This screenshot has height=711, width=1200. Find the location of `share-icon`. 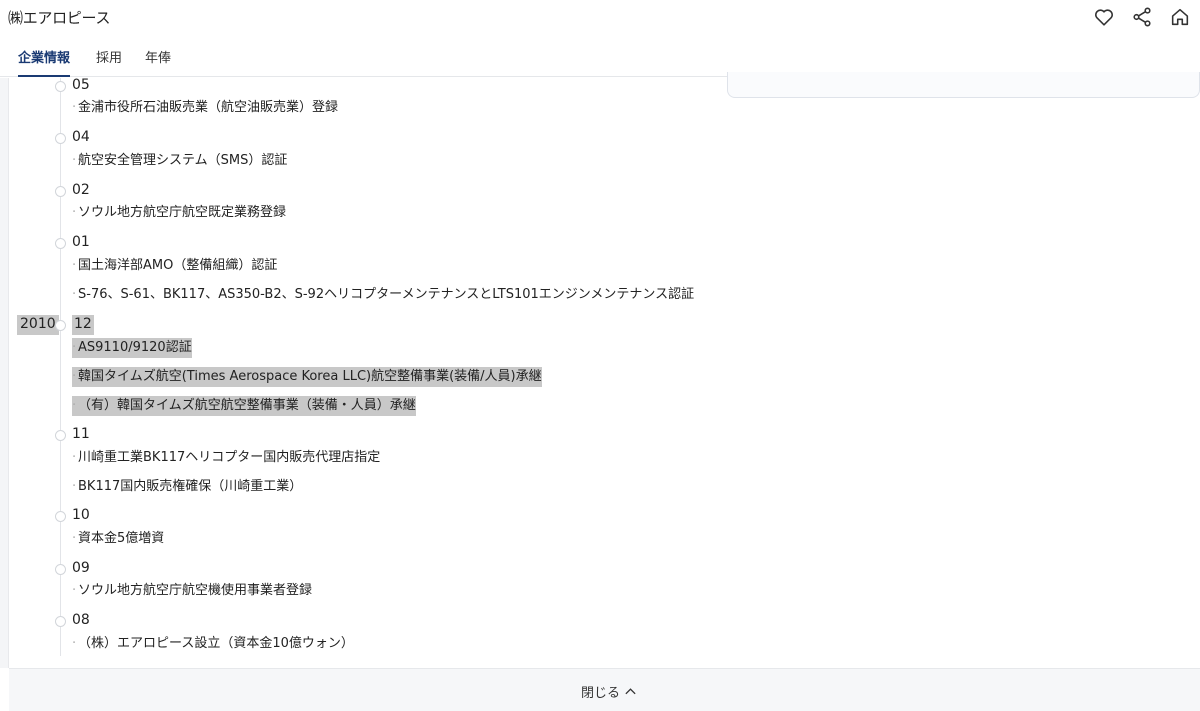

share-icon is located at coordinates (1142, 17).